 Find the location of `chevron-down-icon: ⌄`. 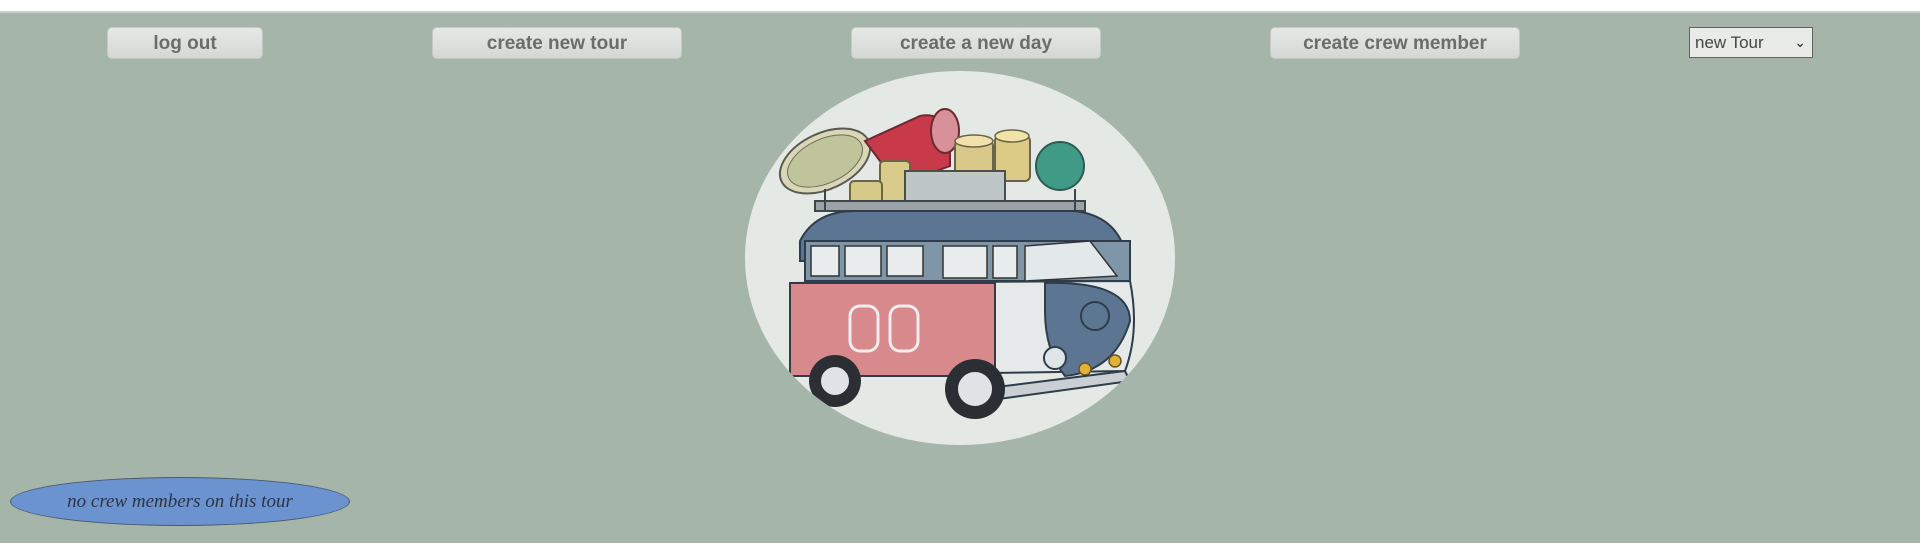

chevron-down-icon: ⌄ is located at coordinates (1800, 42).